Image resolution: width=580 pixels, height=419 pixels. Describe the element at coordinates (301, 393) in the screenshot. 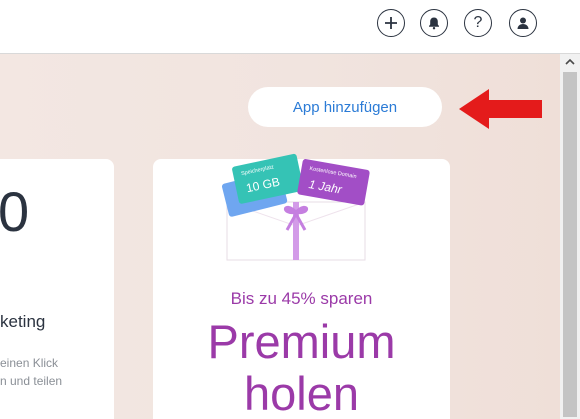

I see `premium-title-line2: holen` at that location.